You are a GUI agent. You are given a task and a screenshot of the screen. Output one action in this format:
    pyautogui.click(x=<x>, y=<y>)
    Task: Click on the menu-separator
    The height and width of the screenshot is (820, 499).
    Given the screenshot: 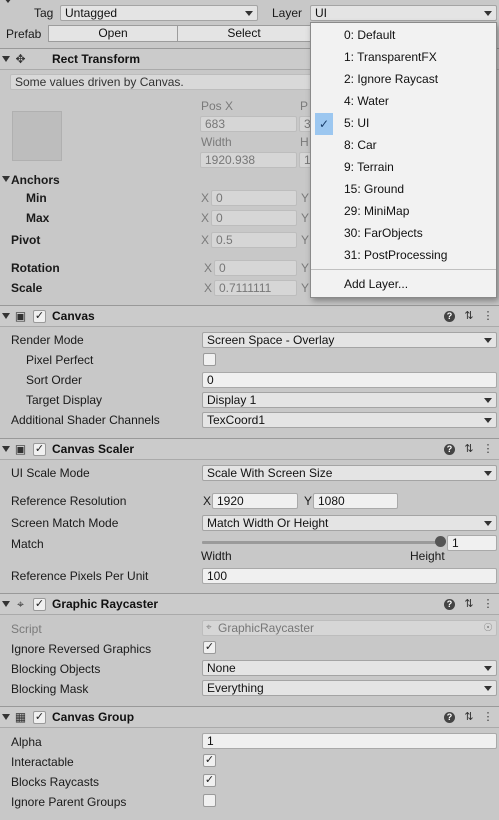 What is the action you would take?
    pyautogui.click(x=403, y=269)
    